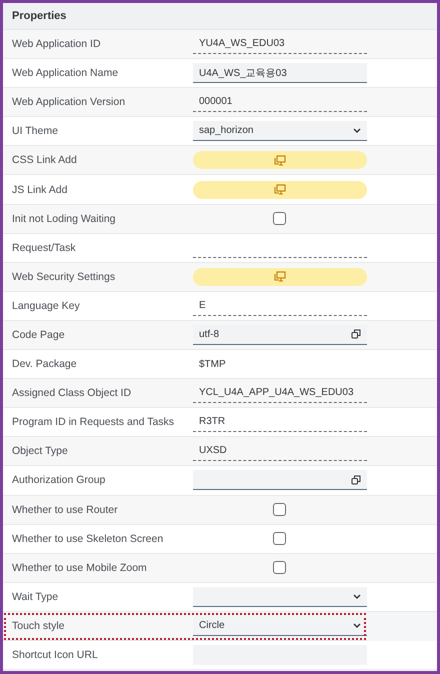 Image resolution: width=440 pixels, height=674 pixels. Describe the element at coordinates (65, 510) in the screenshot. I see `property-label: Whether to use Router` at that location.